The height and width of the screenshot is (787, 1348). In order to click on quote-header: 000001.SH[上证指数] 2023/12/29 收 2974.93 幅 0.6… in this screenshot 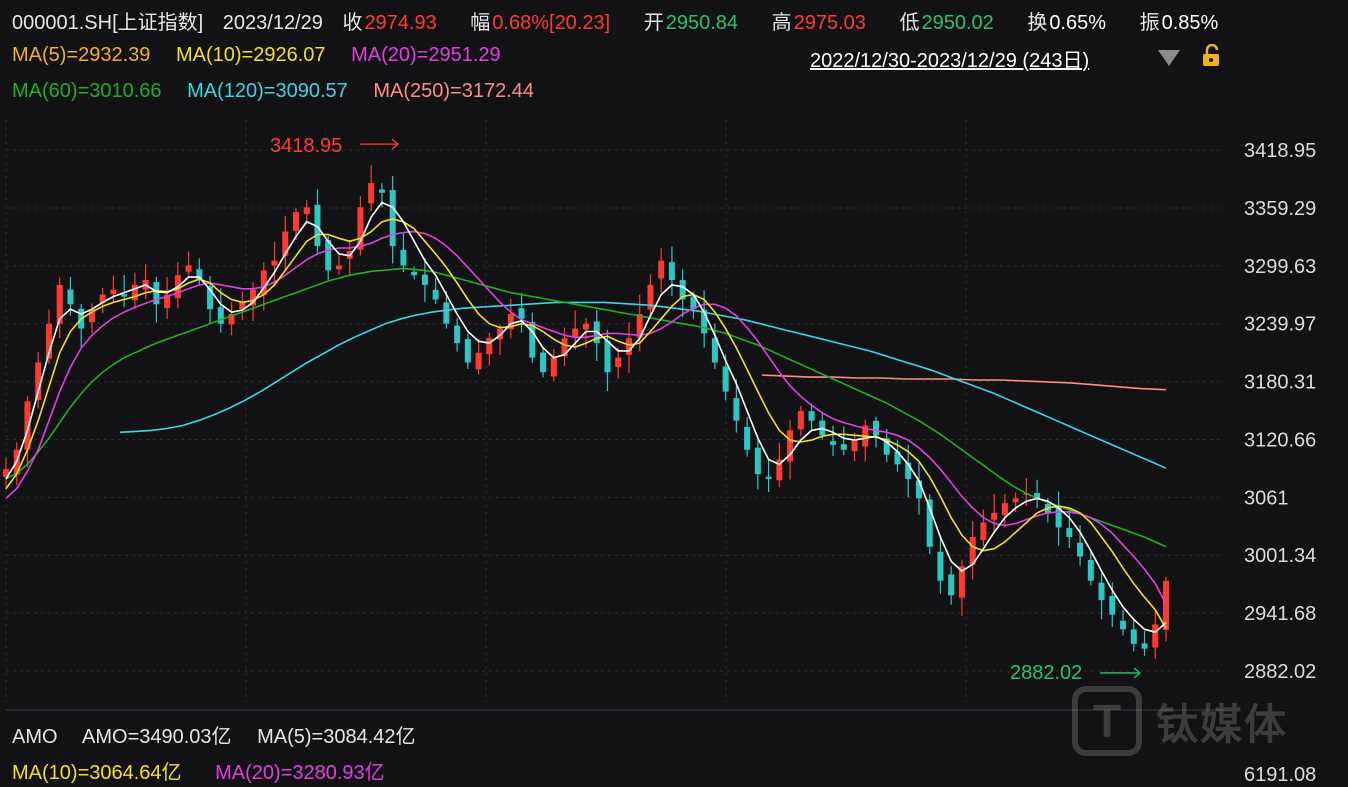, I will do `click(629, 20)`.